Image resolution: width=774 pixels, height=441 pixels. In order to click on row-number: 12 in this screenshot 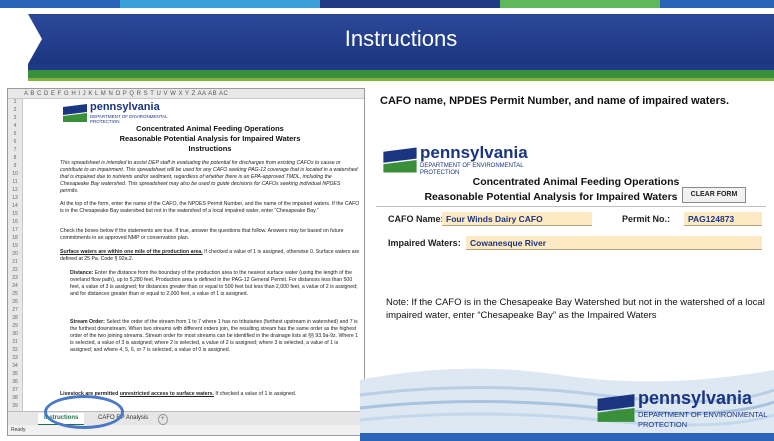, I will do `click(15, 190)`.